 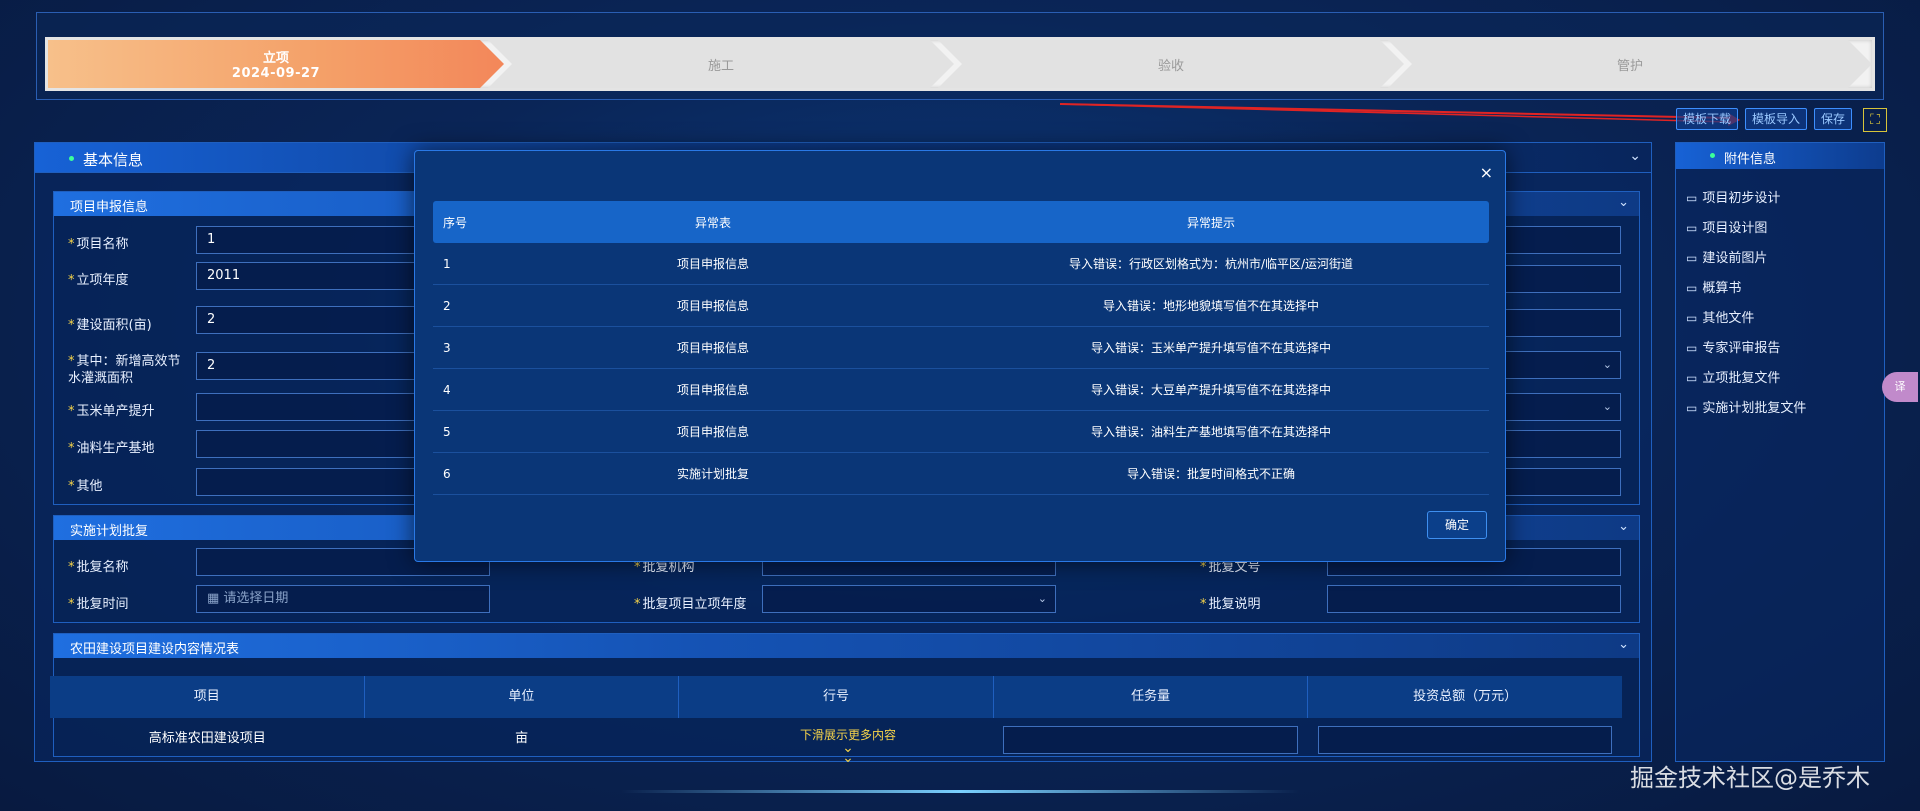 What do you see at coordinates (522, 738) in the screenshot?
I see `cell-unit: 亩` at bounding box center [522, 738].